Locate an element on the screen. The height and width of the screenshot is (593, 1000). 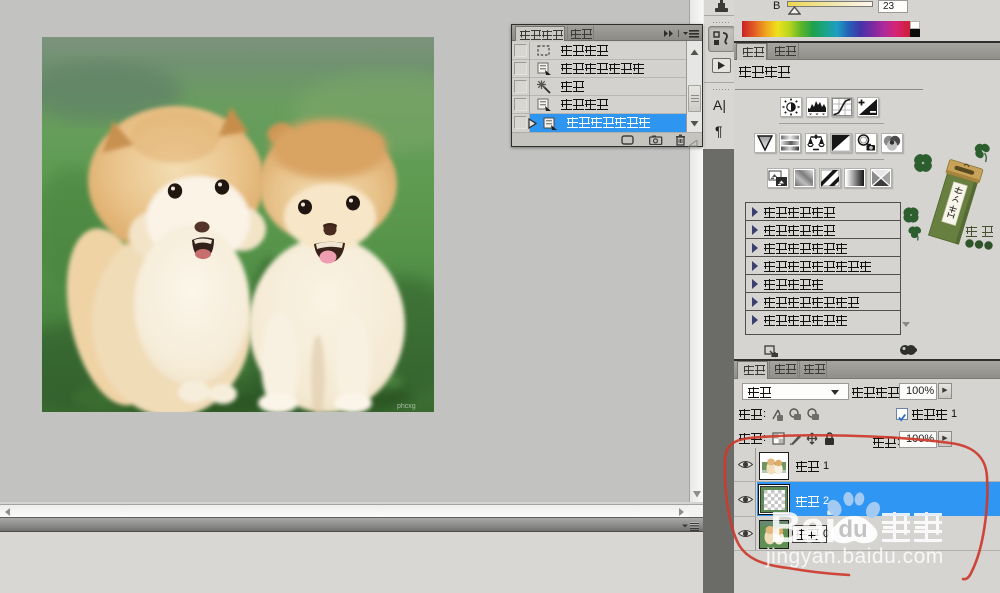
svg-text: du is located at coordinates (852, 529).